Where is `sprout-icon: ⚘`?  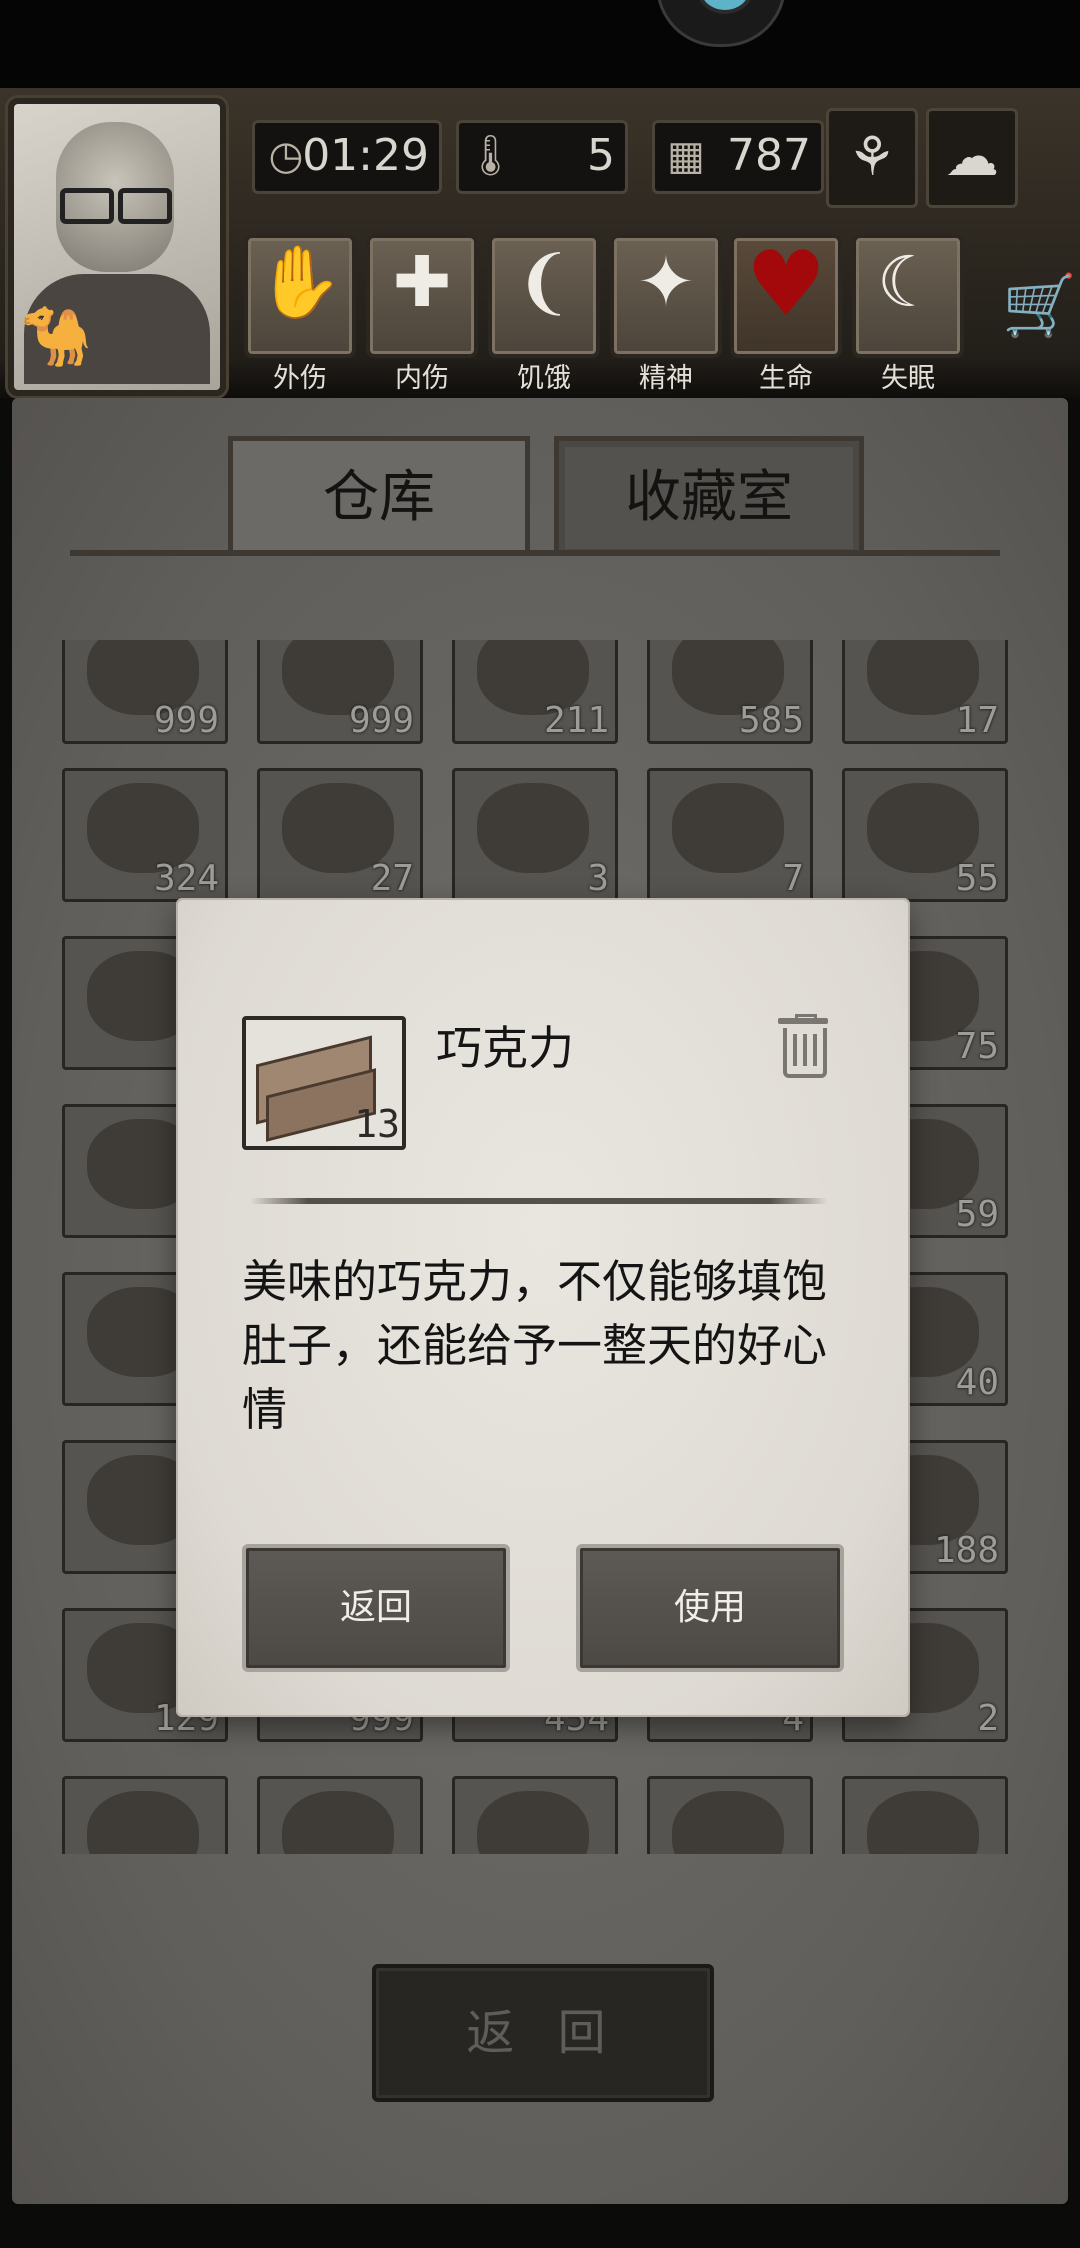
sprout-icon: ⚘ is located at coordinates (872, 158).